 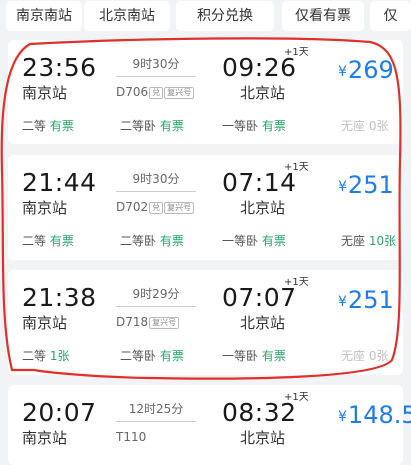 What do you see at coordinates (132, 92) in the screenshot?
I see `train-number-text: D706` at bounding box center [132, 92].